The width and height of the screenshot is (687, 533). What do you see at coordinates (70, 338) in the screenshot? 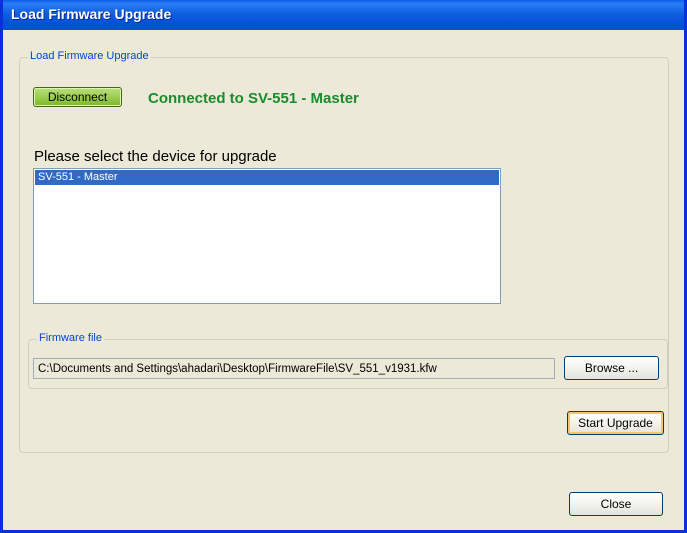
I see `firmware-file-legend: Firmware file` at bounding box center [70, 338].